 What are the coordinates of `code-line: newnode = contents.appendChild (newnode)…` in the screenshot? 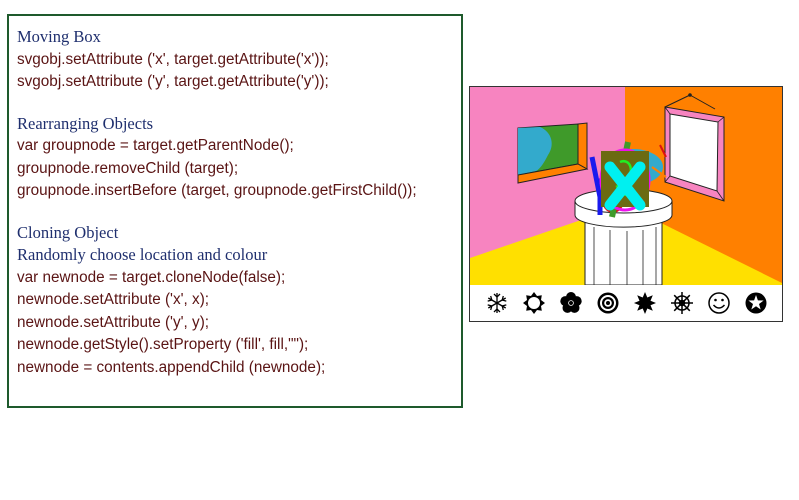 It's located at (171, 367).